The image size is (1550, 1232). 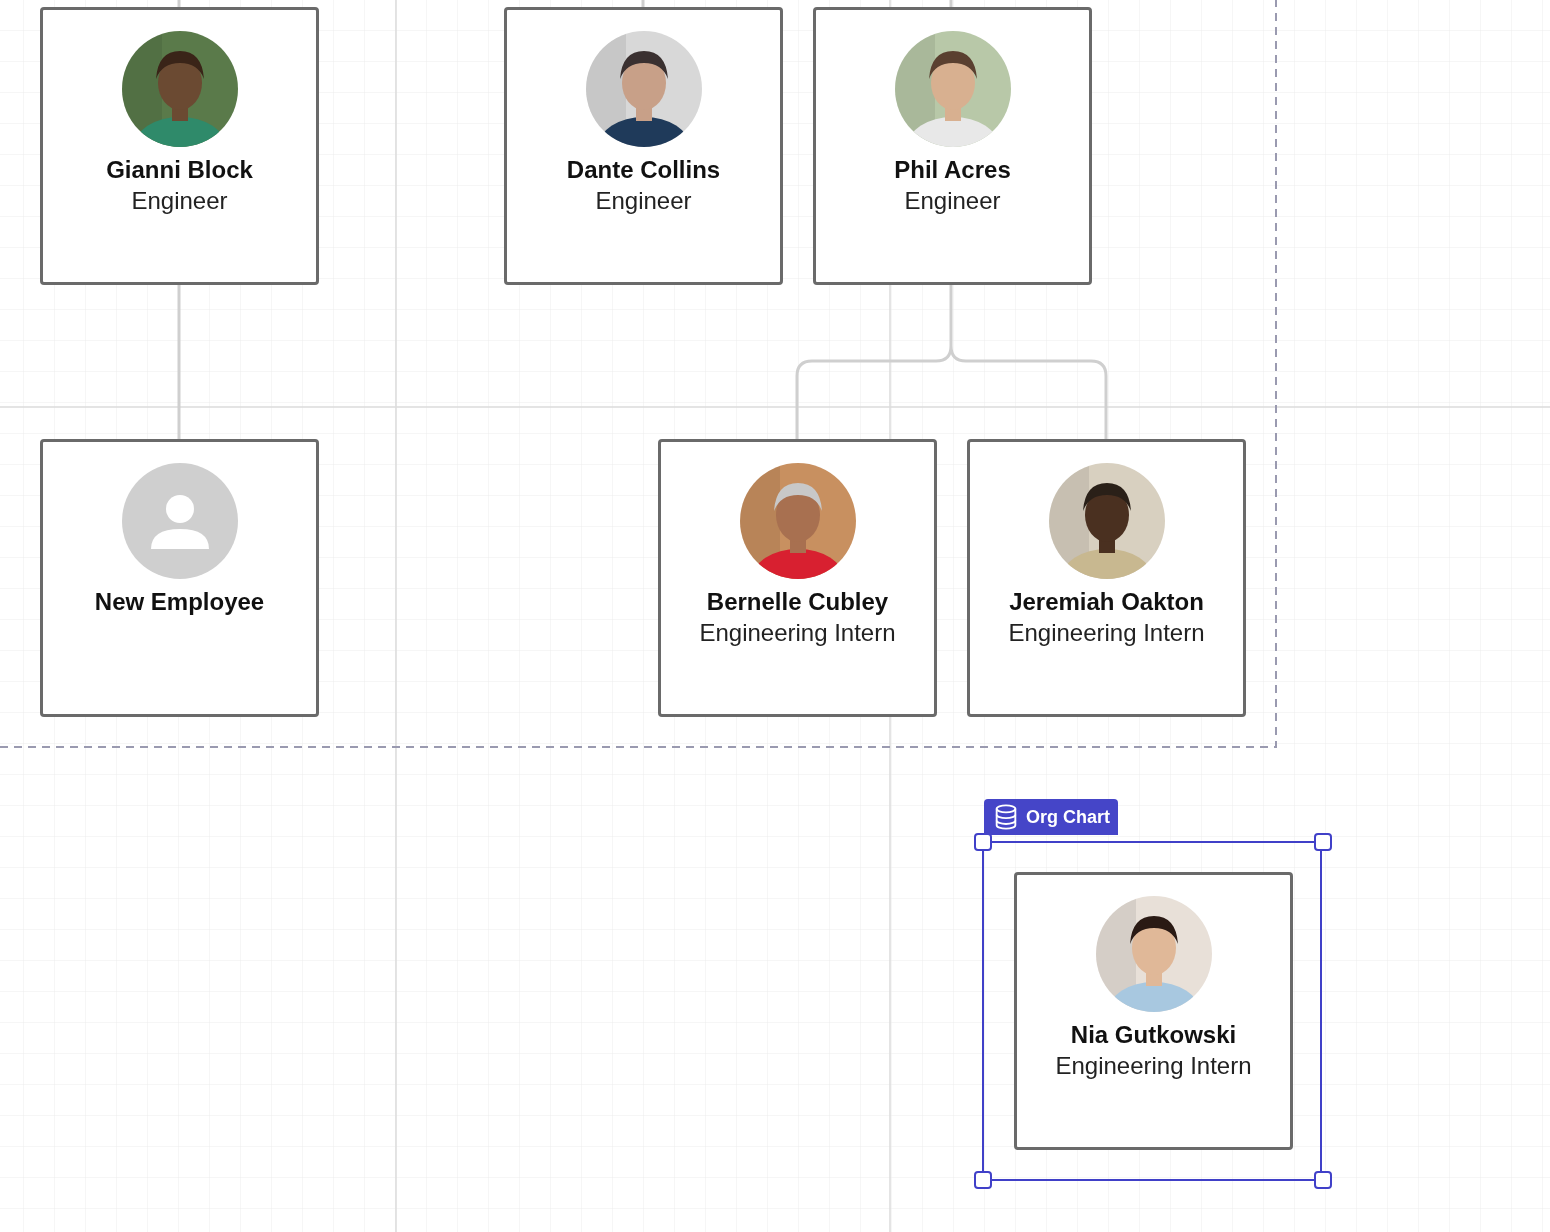 I want to click on employee-name: Phil Acres, so click(x=952, y=170).